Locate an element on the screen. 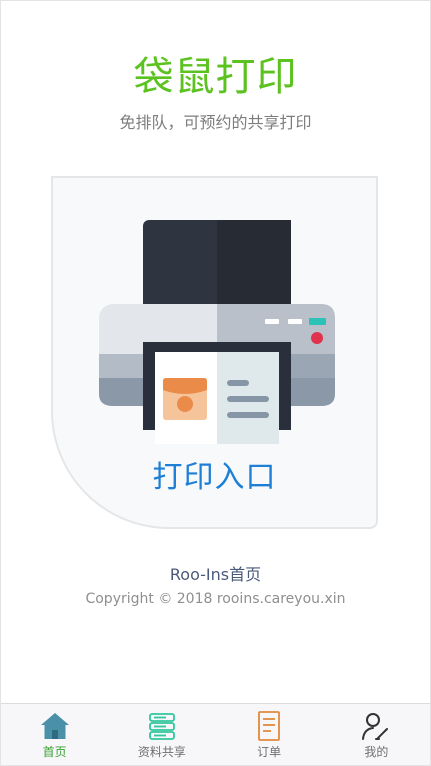 The width and height of the screenshot is (431, 766). tab-resource-sharing: 资料共享 is located at coordinates (161, 734).